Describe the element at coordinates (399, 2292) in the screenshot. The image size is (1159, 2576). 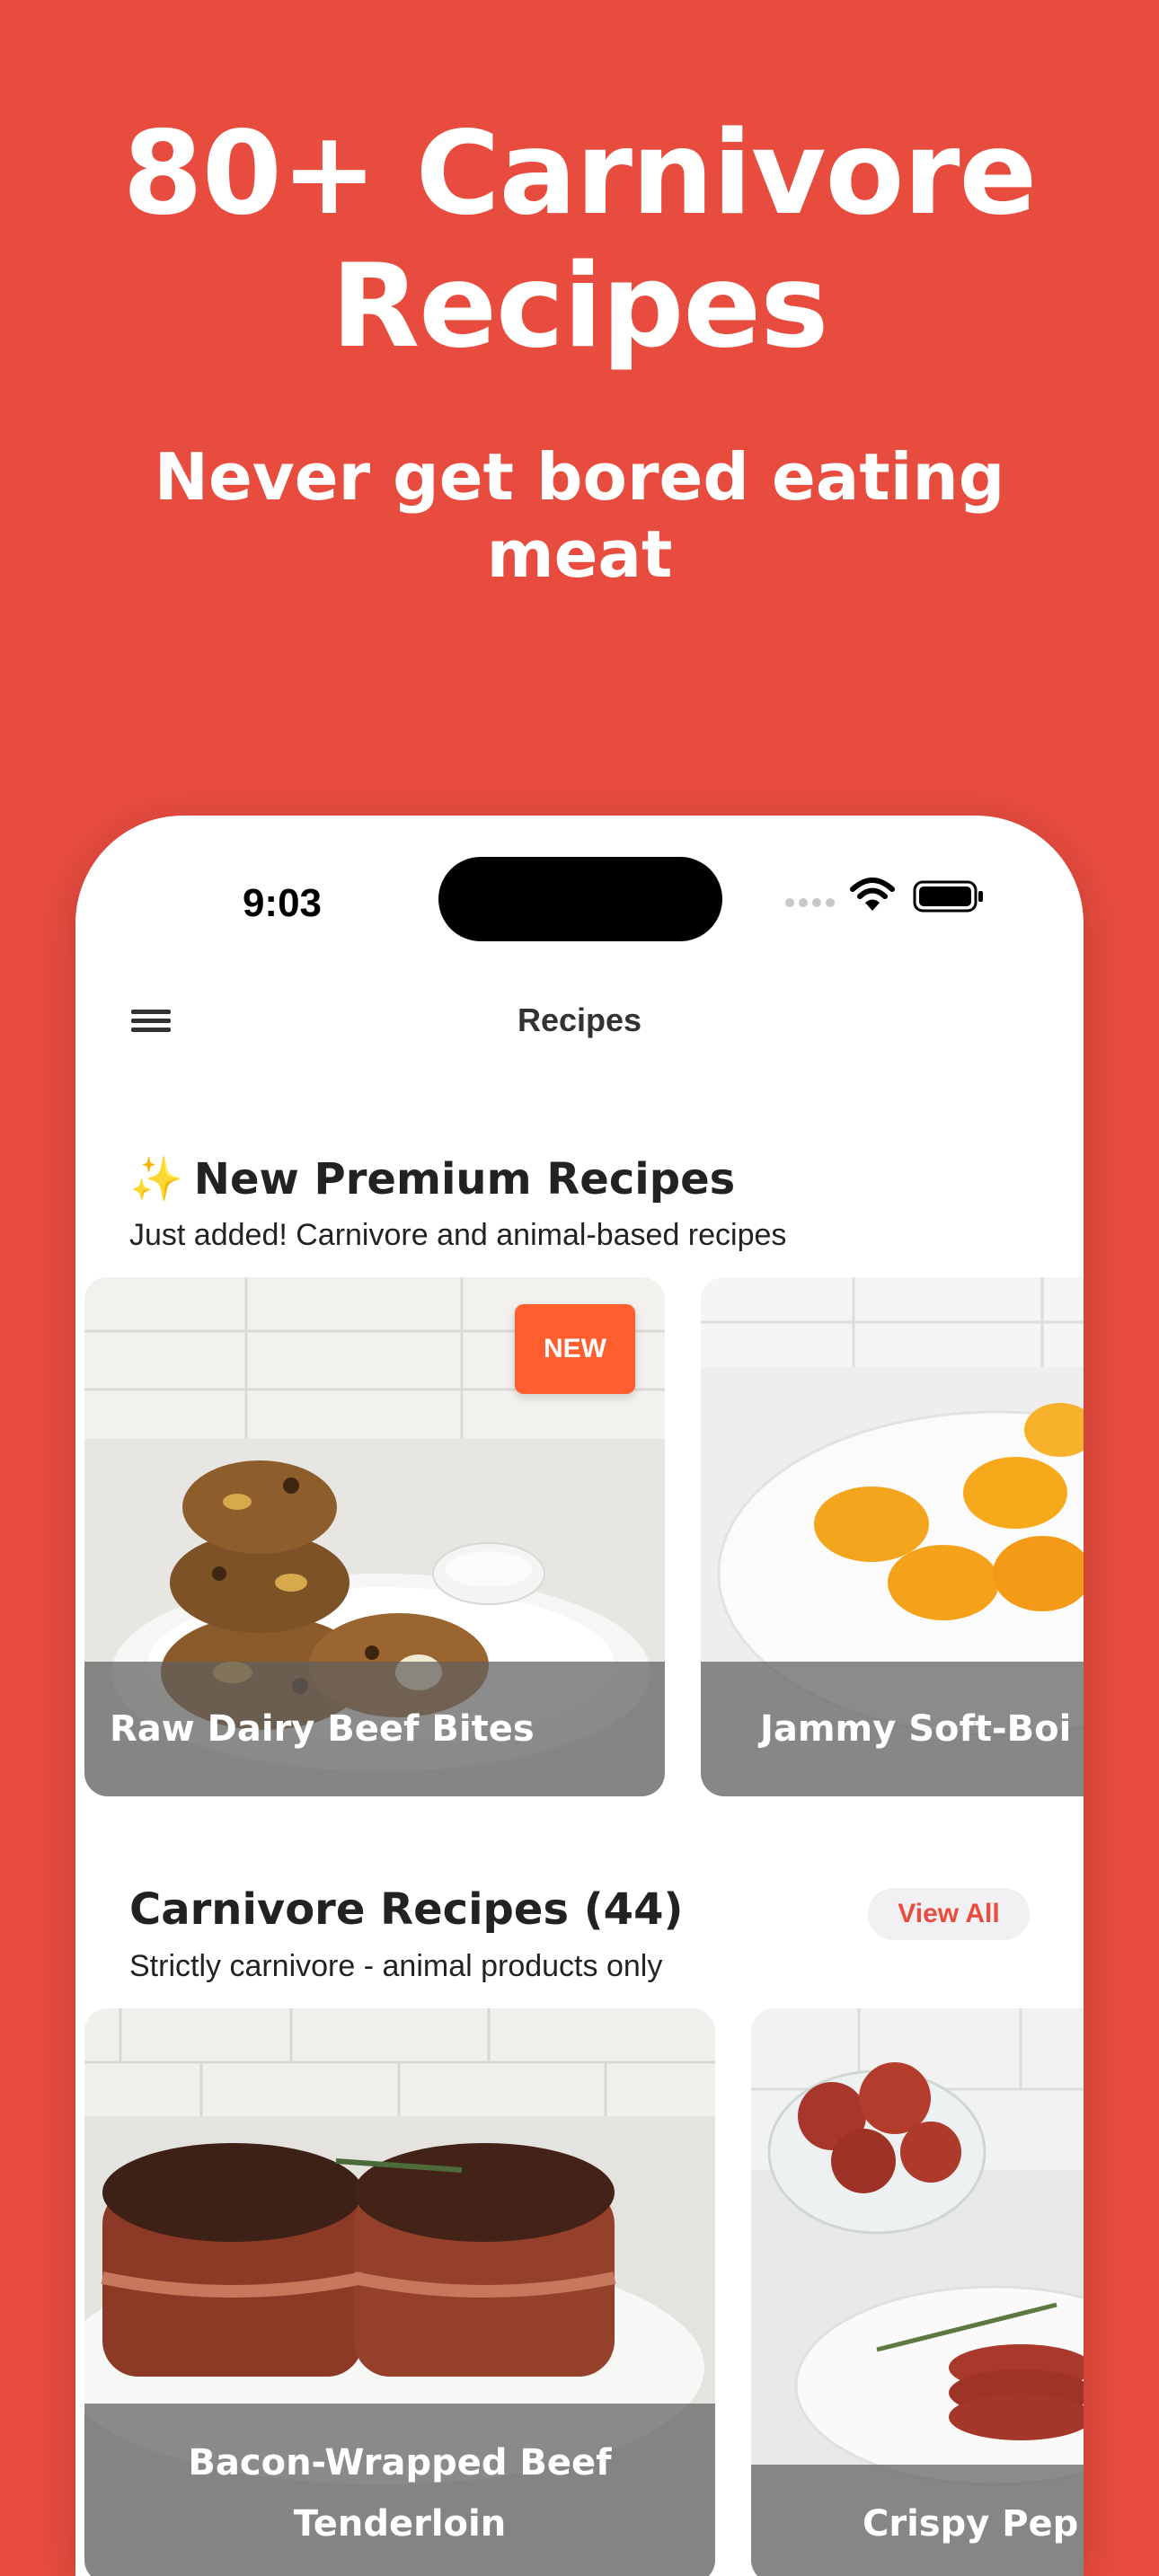
I see `recipe-card-bacon-wrapped-beef-tenderloin: Bacon-Wrapped Beef Tenderloin` at that location.